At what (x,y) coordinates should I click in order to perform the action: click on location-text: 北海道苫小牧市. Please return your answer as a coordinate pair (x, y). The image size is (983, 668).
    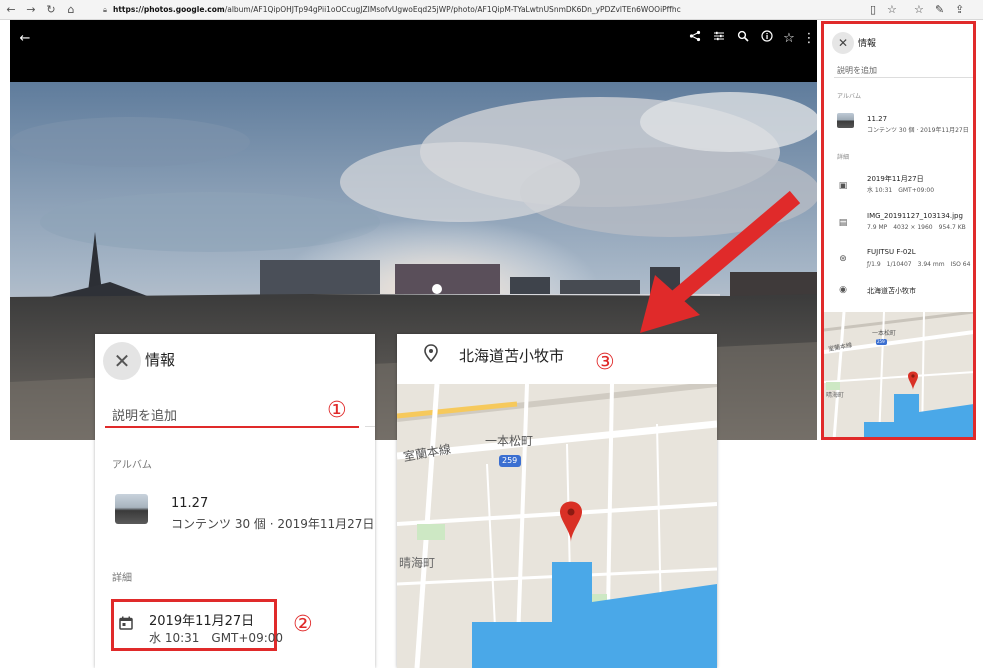
    Looking at the image, I should click on (891, 291).